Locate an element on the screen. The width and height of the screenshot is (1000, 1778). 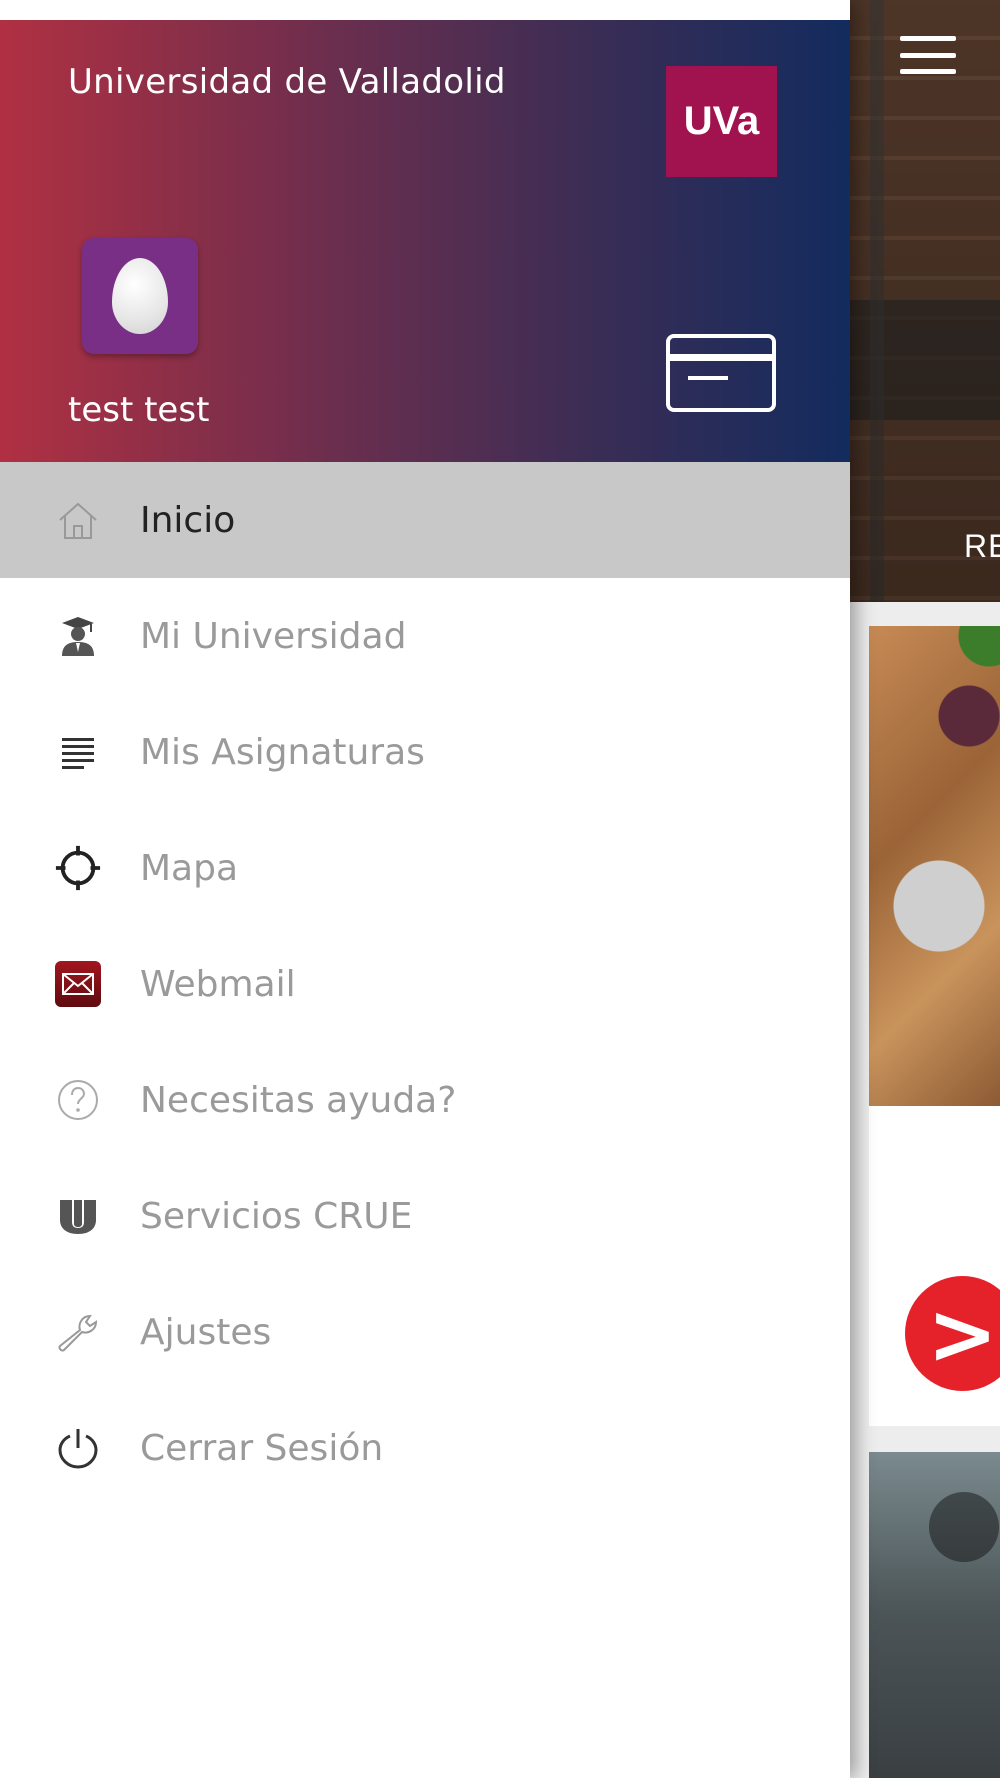
menu-item-webmail: Webmail is located at coordinates (425, 984).